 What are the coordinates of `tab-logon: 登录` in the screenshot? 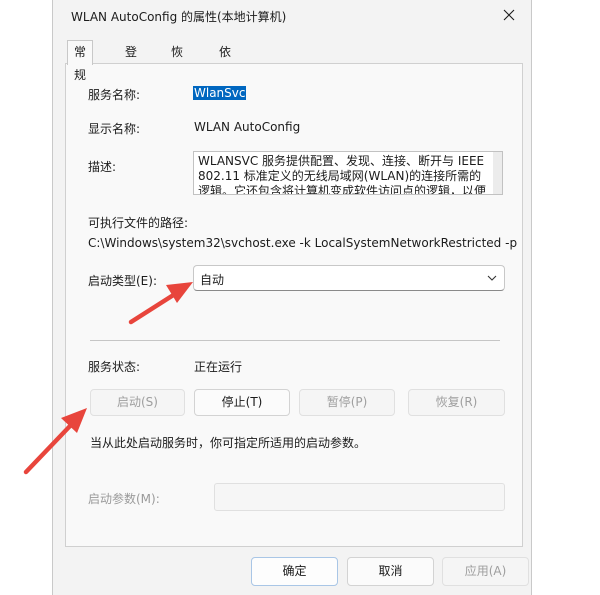 It's located at (131, 61).